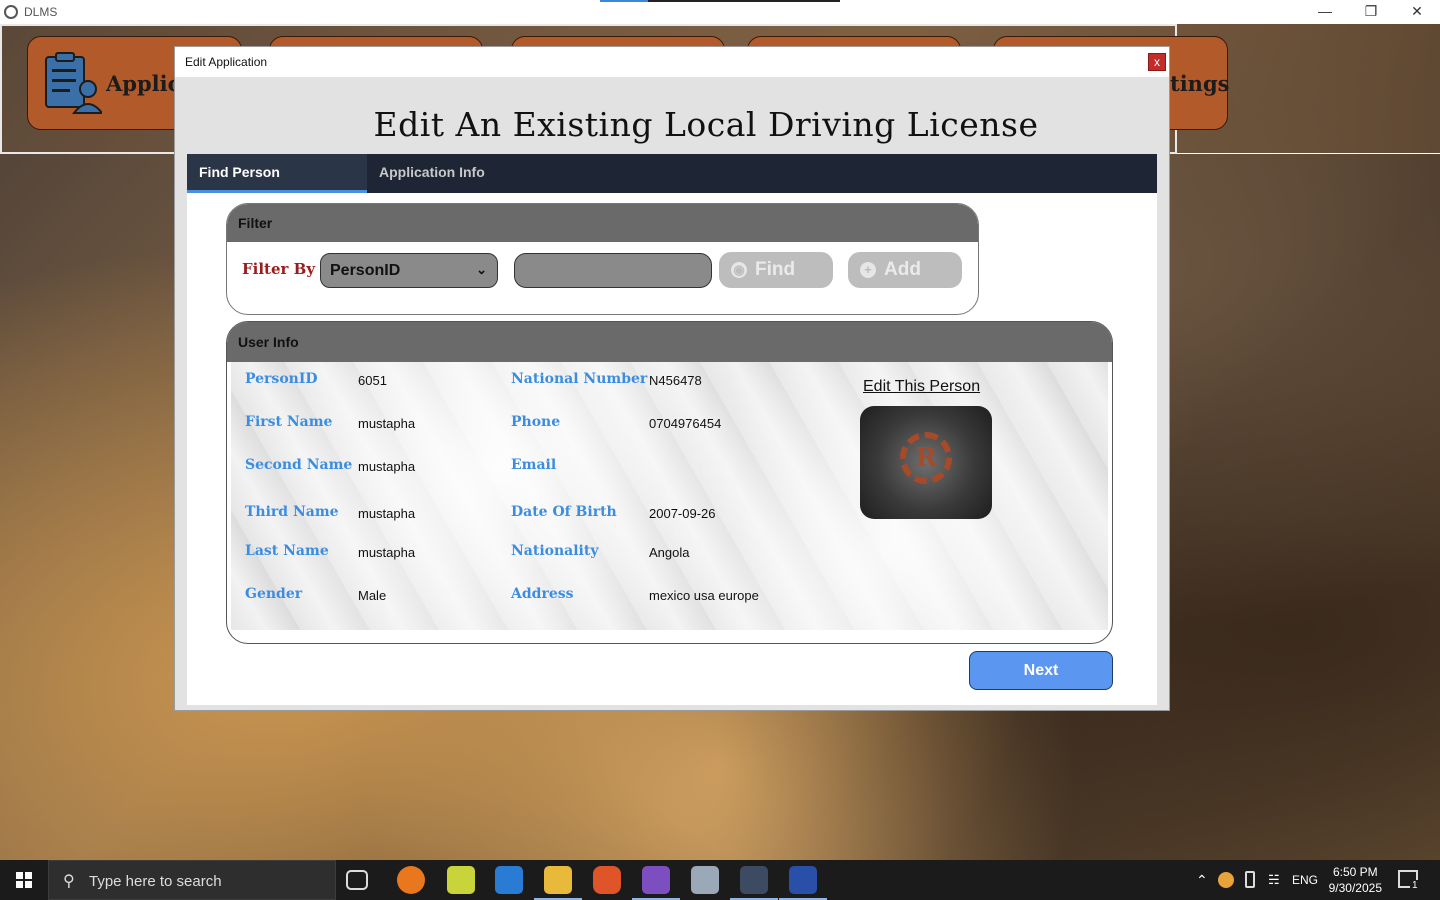 The height and width of the screenshot is (900, 1440). I want to click on filter-group: Filter Filter By PersonID ⌄ ◉ Find + Add, so click(602, 259).